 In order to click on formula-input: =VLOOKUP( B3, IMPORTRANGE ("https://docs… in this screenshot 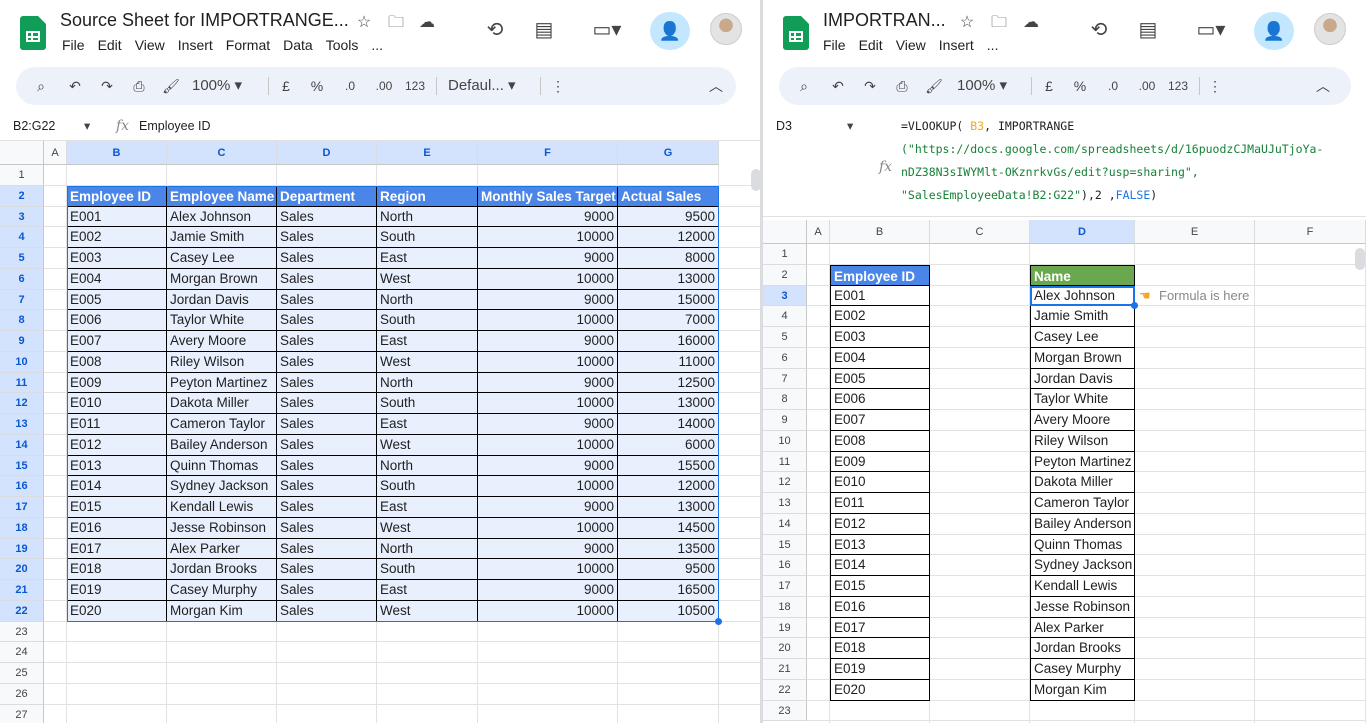, I will do `click(1112, 161)`.